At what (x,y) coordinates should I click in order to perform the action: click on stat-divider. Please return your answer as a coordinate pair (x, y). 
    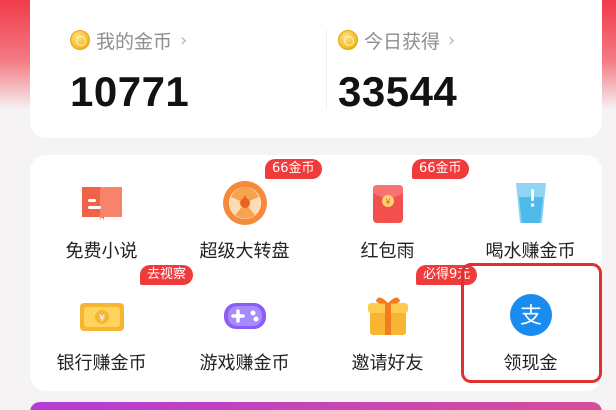
    Looking at the image, I should click on (326, 70).